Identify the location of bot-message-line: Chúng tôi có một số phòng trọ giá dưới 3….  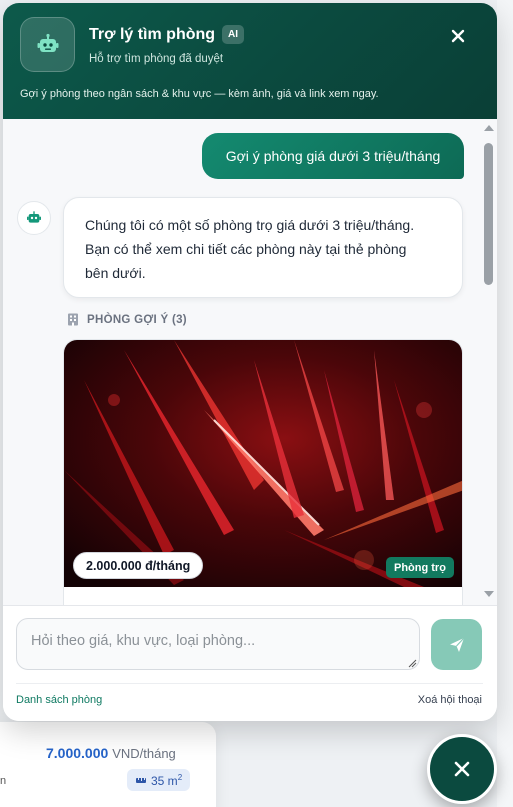
(250, 225).